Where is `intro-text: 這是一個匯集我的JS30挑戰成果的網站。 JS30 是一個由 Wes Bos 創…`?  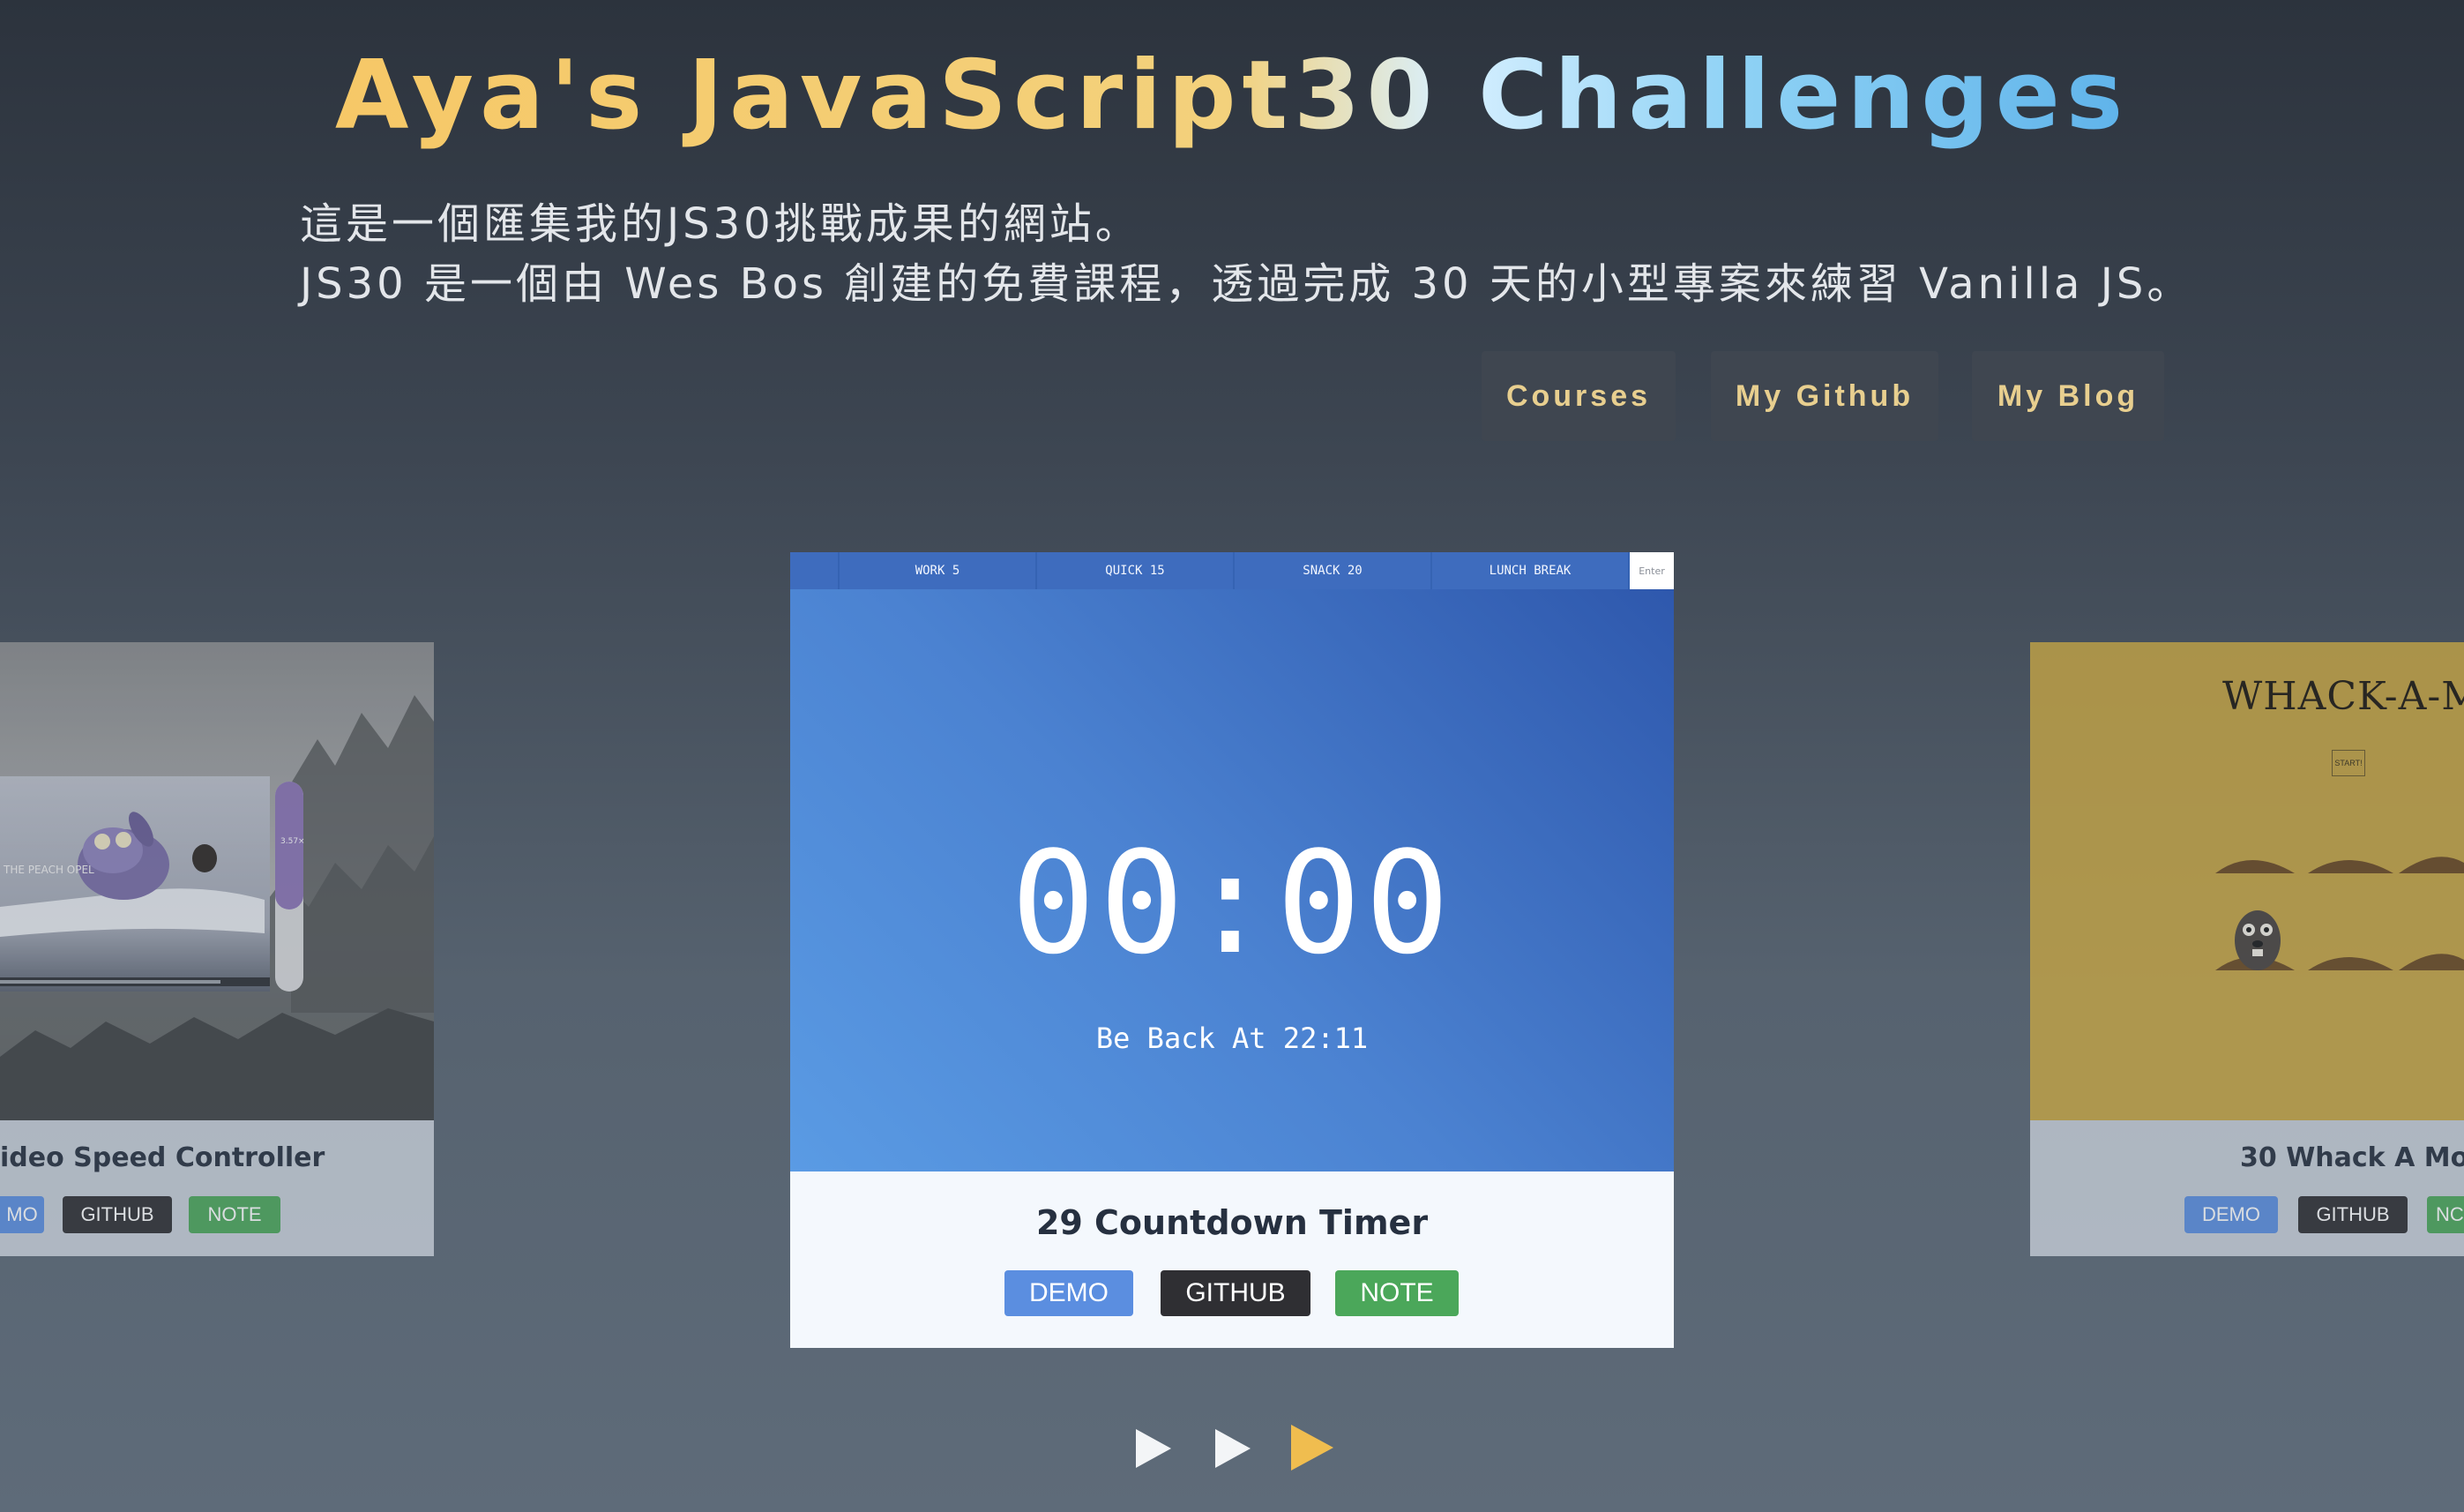
intro-text: 這是一個匯集我的JS30挑戰成果的網站。 JS30 是一個由 Wes Bos 創… is located at coordinates (1246, 254).